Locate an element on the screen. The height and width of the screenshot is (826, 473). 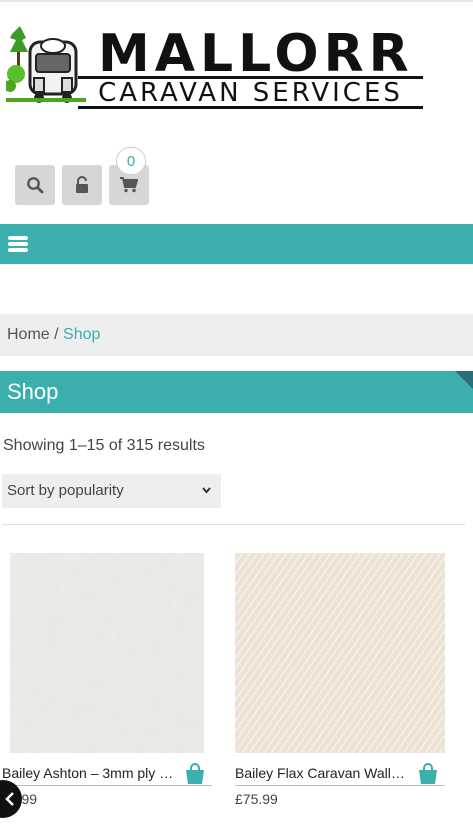
main-navigation is located at coordinates (236, 244).